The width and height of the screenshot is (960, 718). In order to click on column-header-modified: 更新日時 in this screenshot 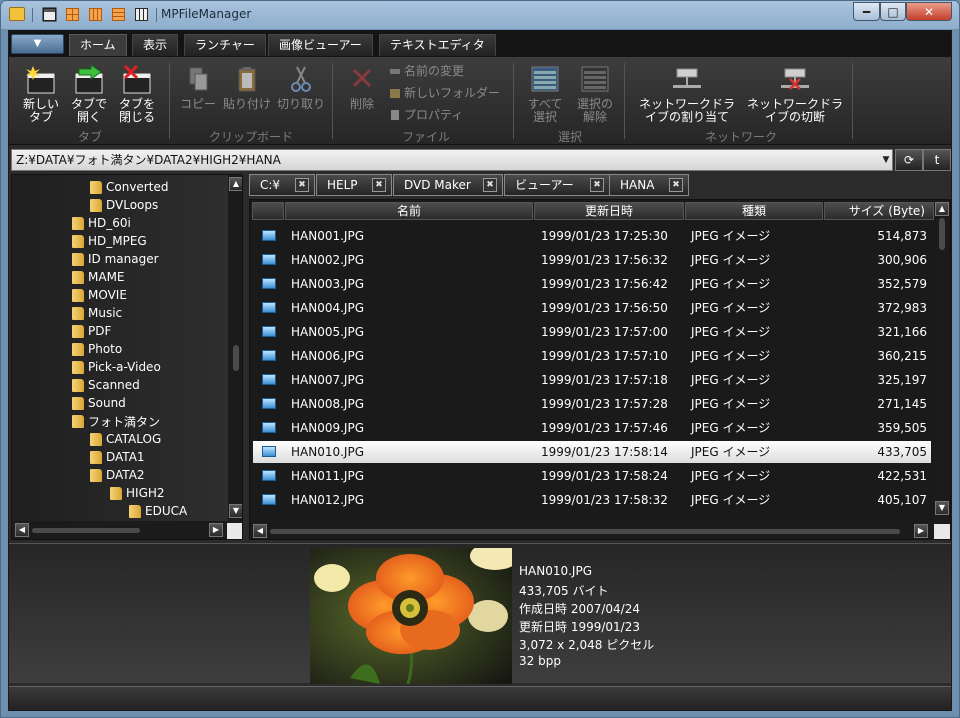, I will do `click(609, 211)`.